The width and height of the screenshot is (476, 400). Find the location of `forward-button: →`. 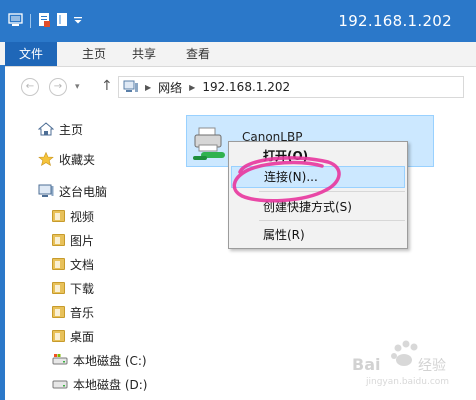

forward-button: → is located at coordinates (58, 87).